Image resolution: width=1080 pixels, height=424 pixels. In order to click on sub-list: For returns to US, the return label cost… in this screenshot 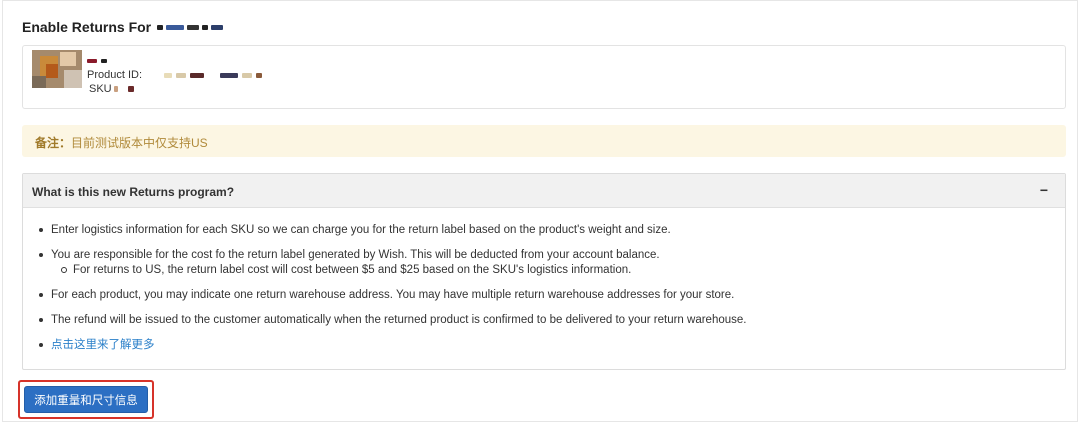, I will do `click(558, 270)`.